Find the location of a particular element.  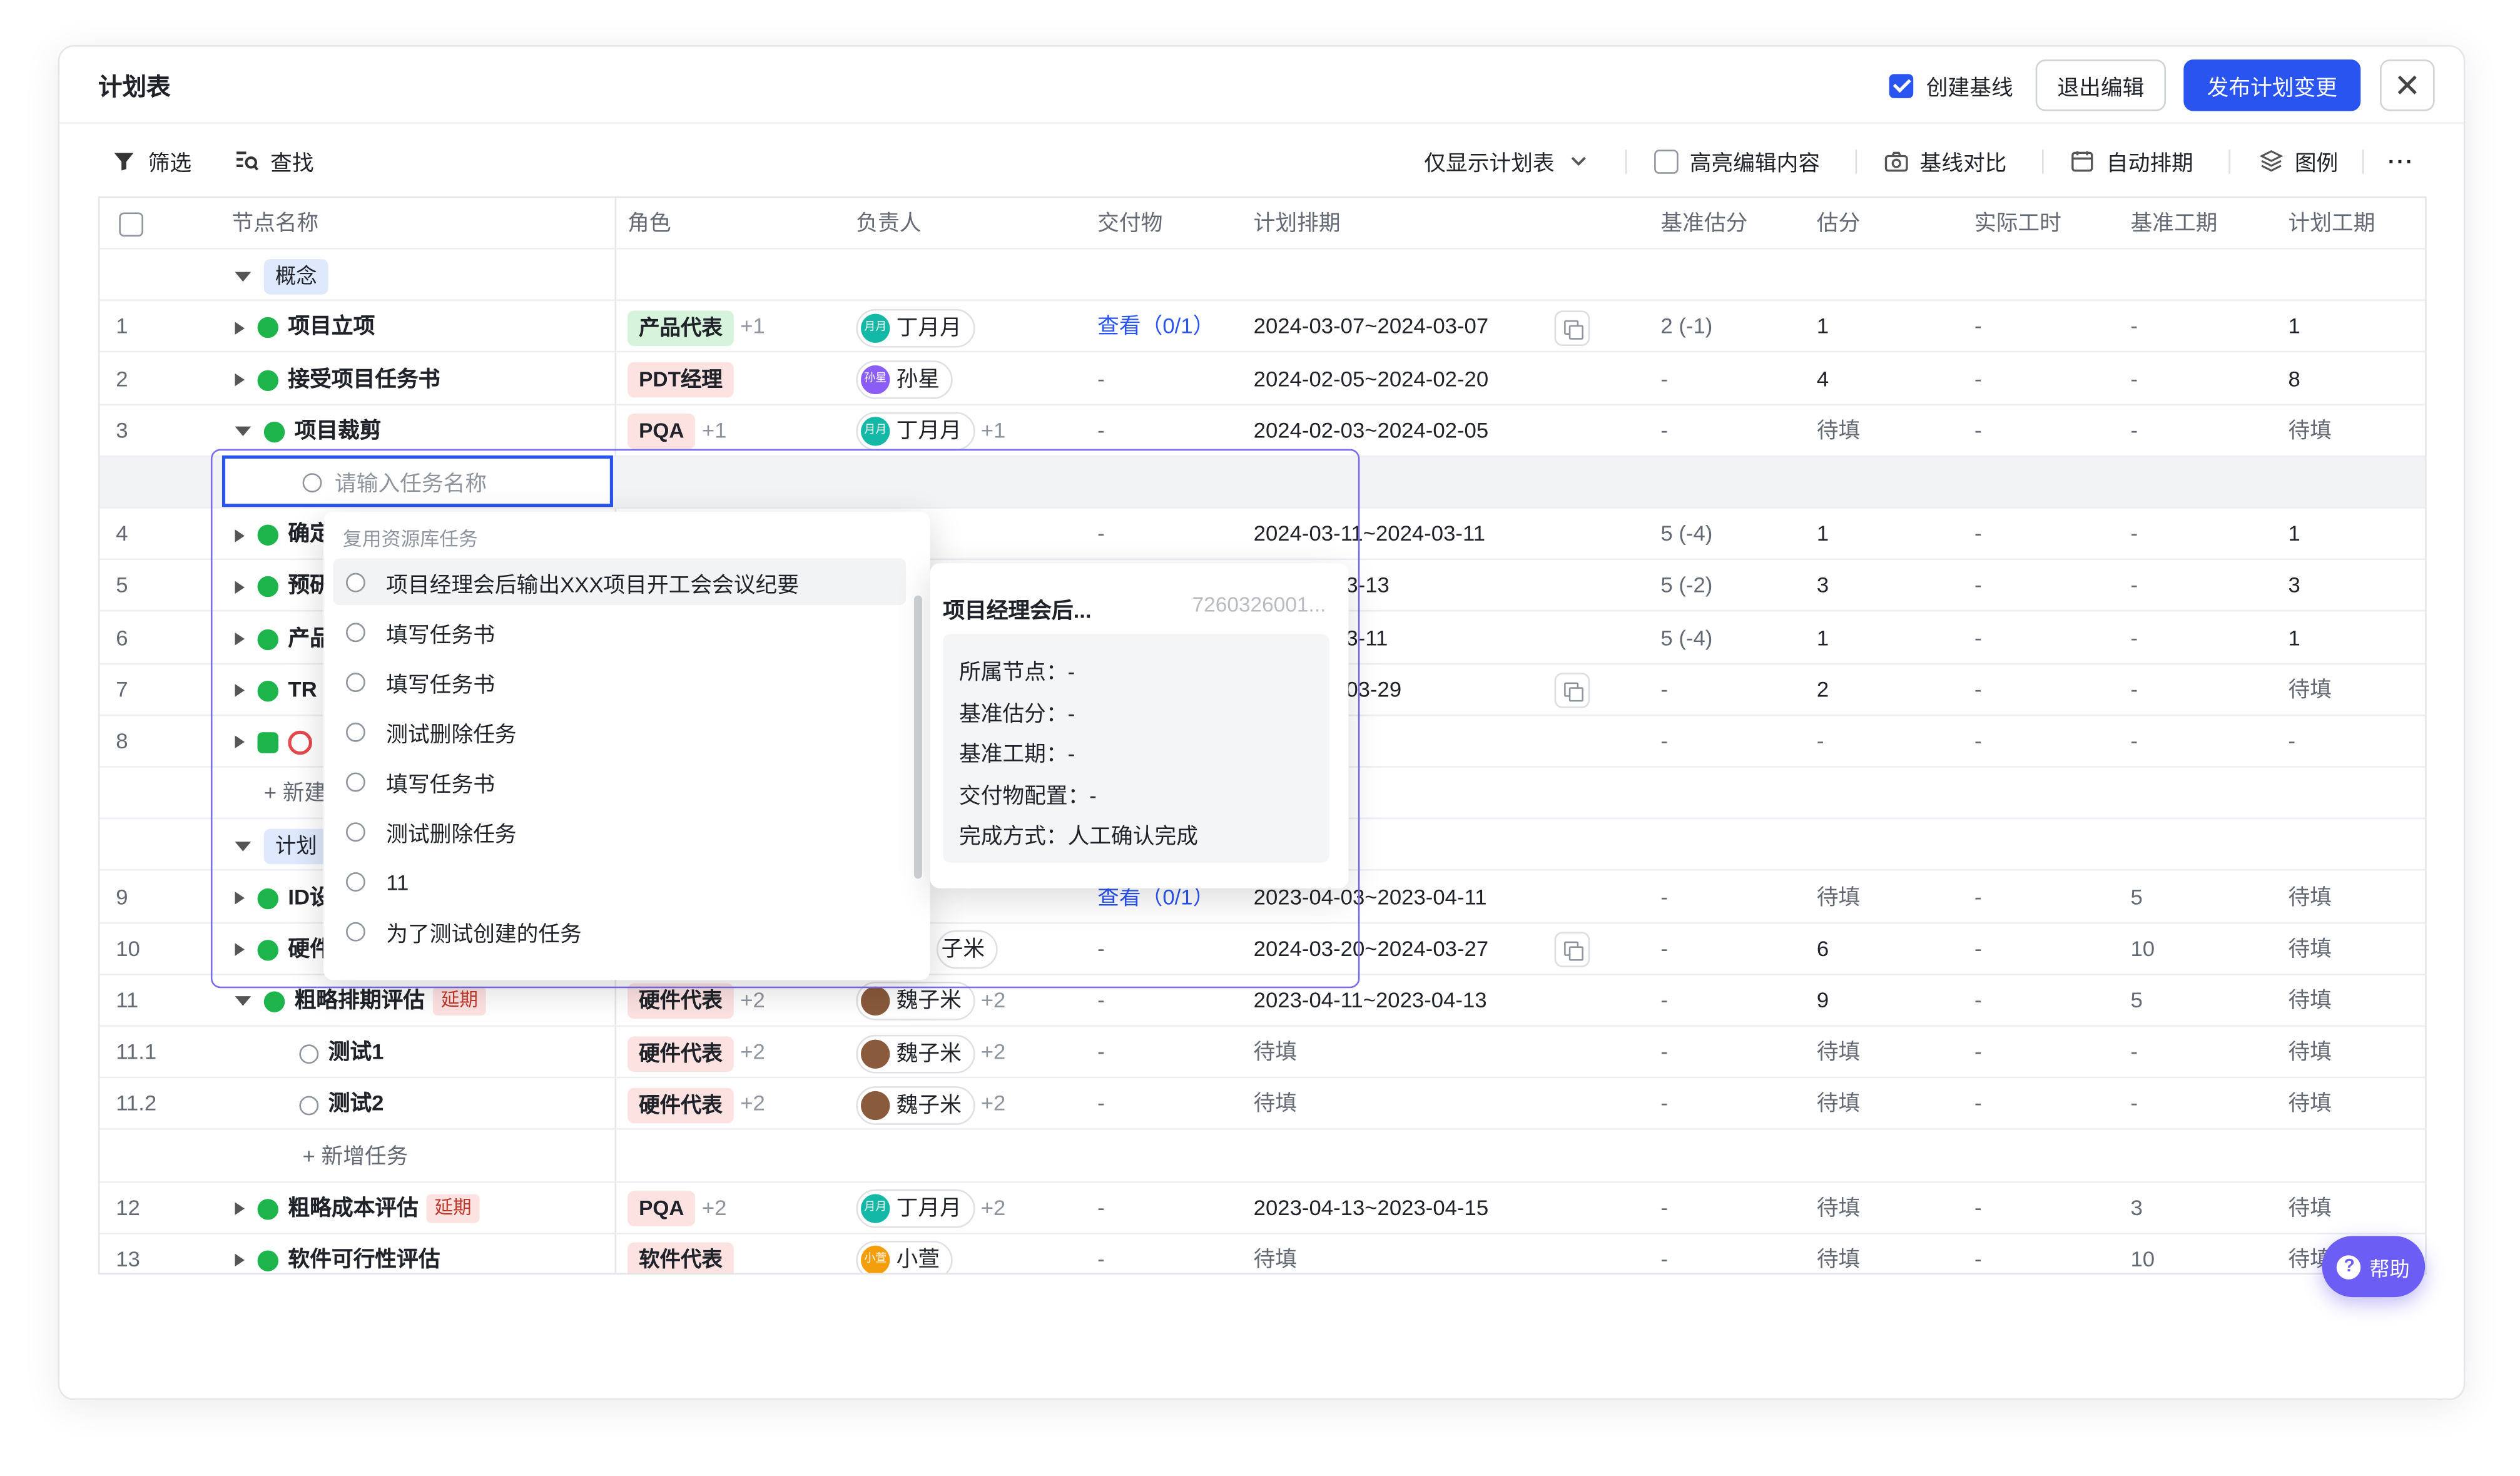

select-all-cell is located at coordinates (131, 223).